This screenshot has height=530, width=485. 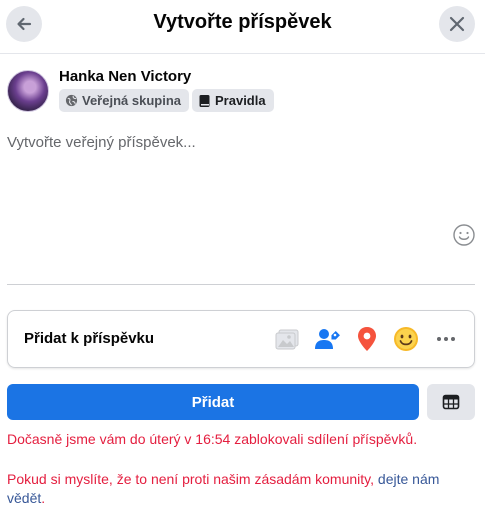 I want to click on dialog-header: Vytvořte příspěvek, so click(x=242, y=27).